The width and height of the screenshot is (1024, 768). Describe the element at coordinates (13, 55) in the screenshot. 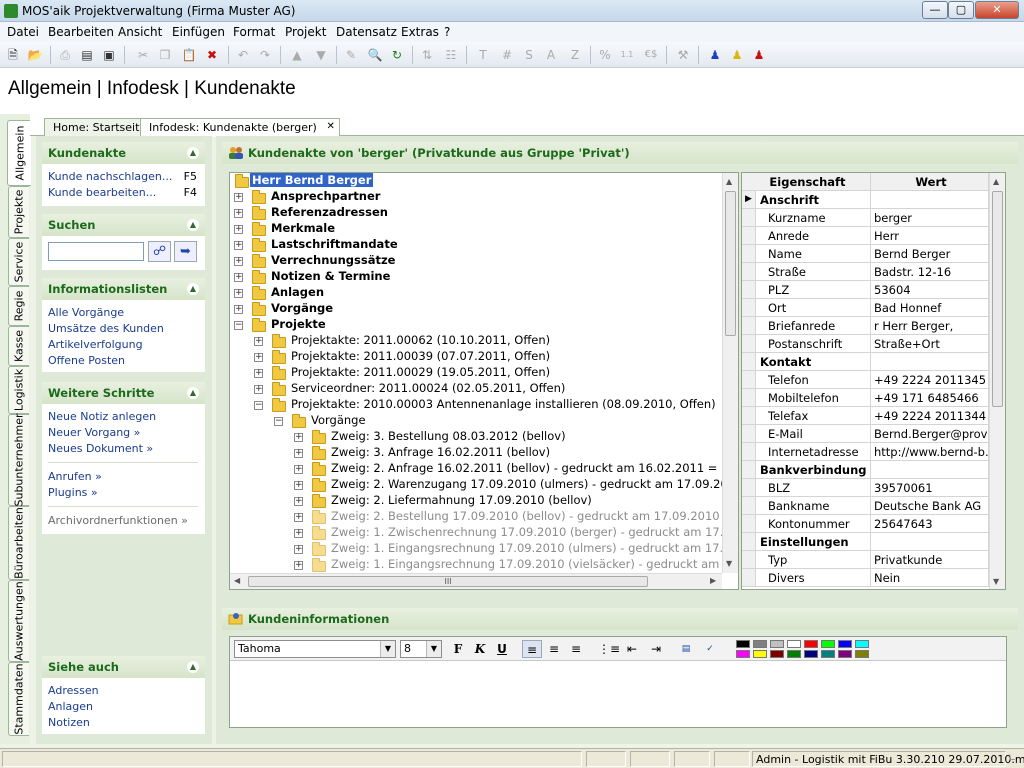

I see `new-document-icon: 🗎` at that location.